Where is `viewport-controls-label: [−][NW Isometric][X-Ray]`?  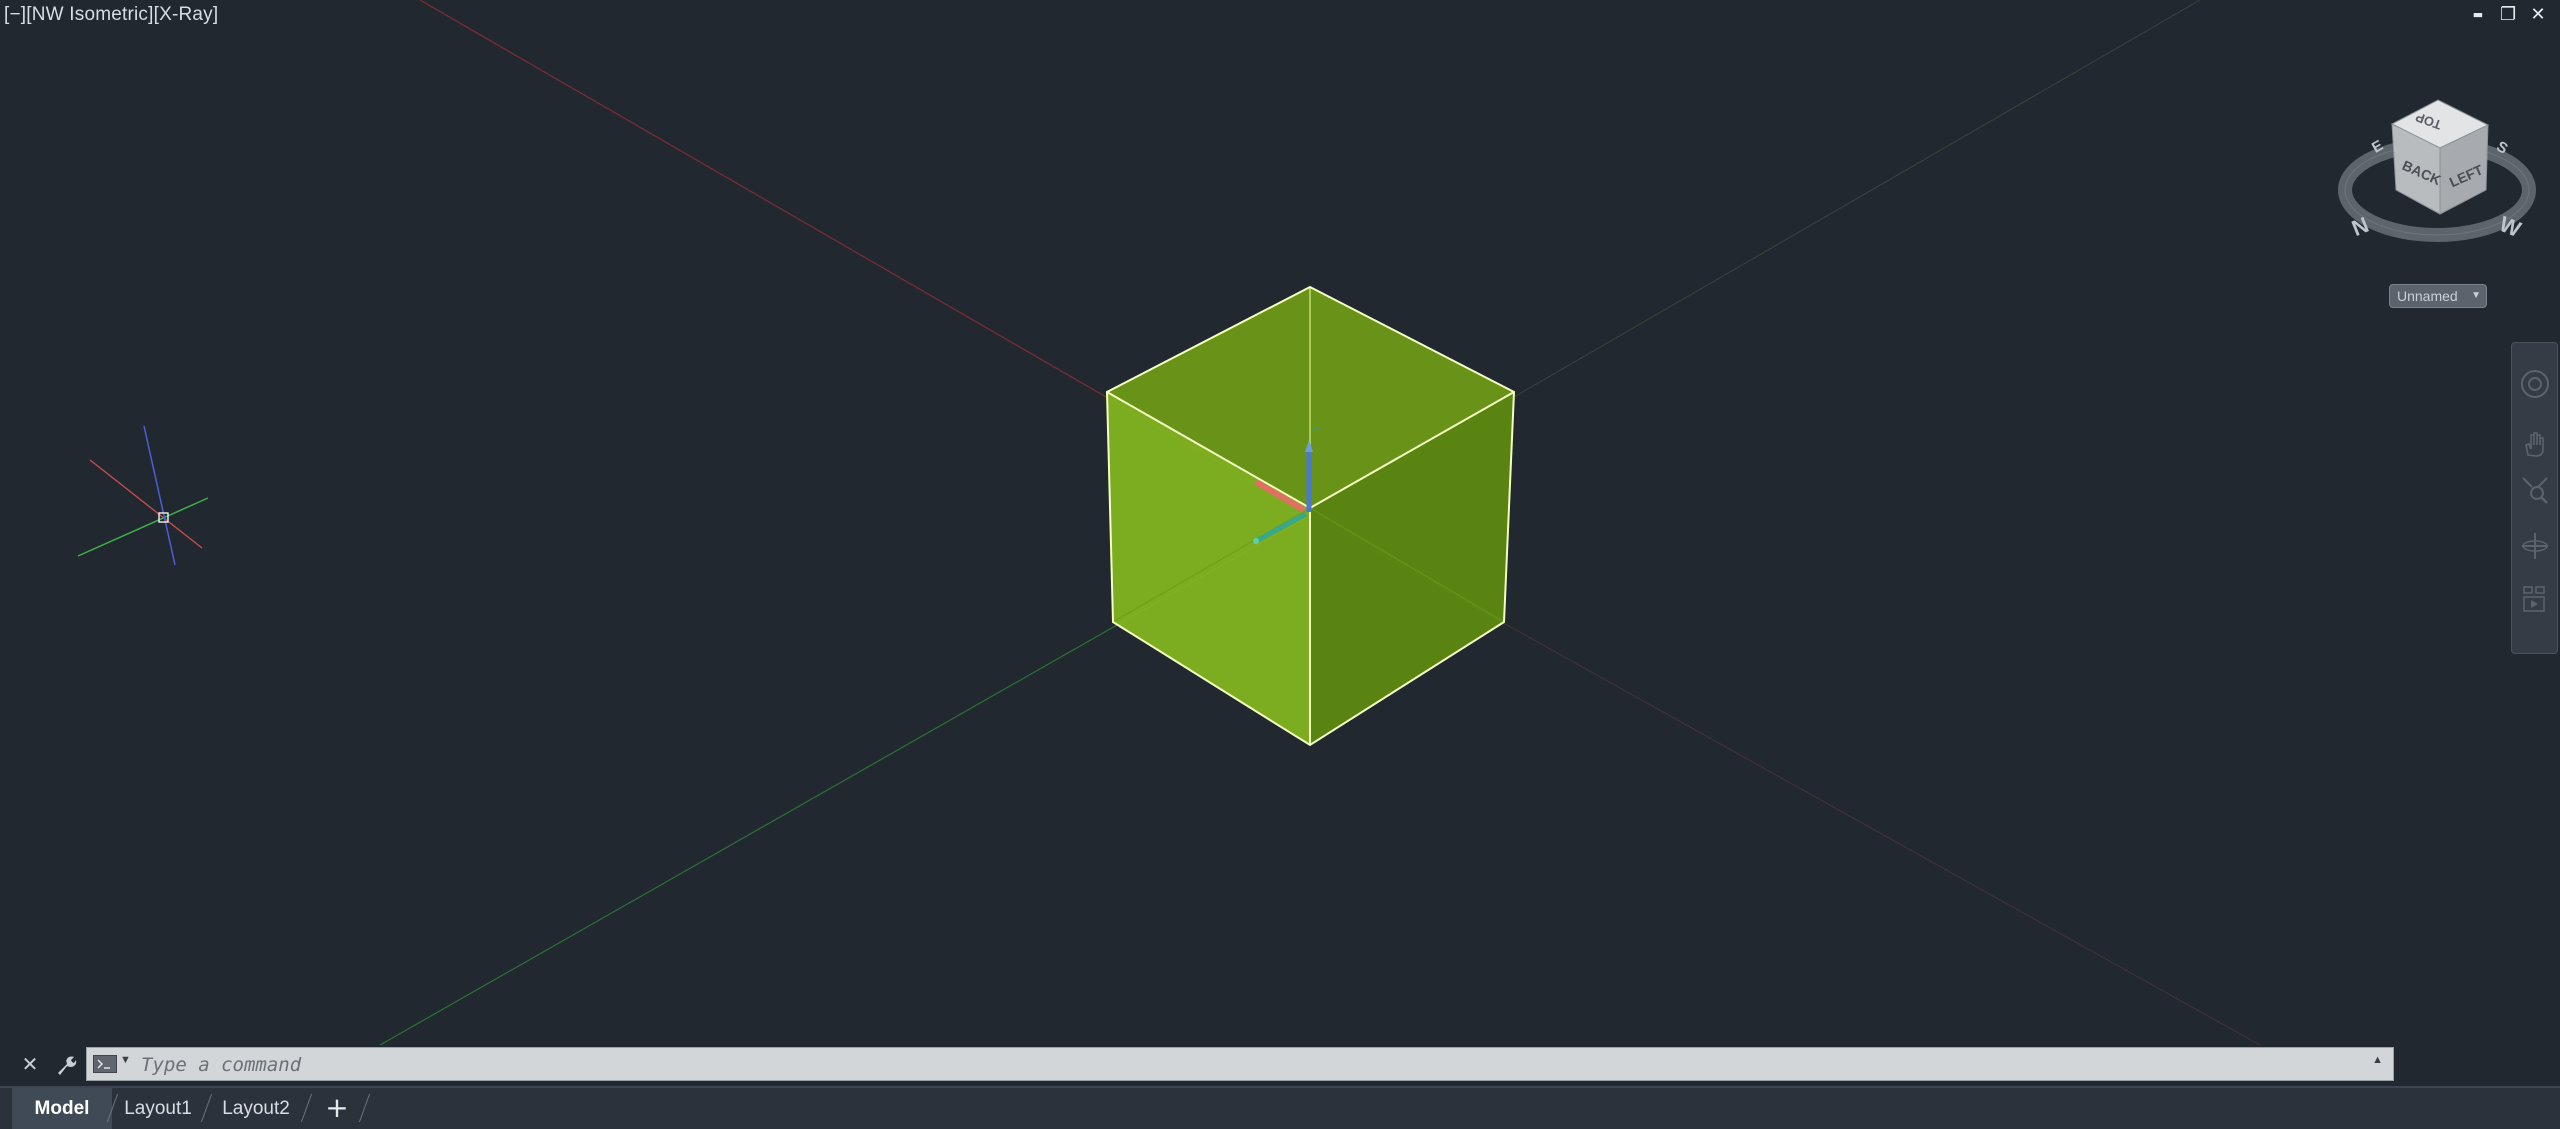
viewport-controls-label: [−][NW Isometric][X-Ray] is located at coordinates (111, 15).